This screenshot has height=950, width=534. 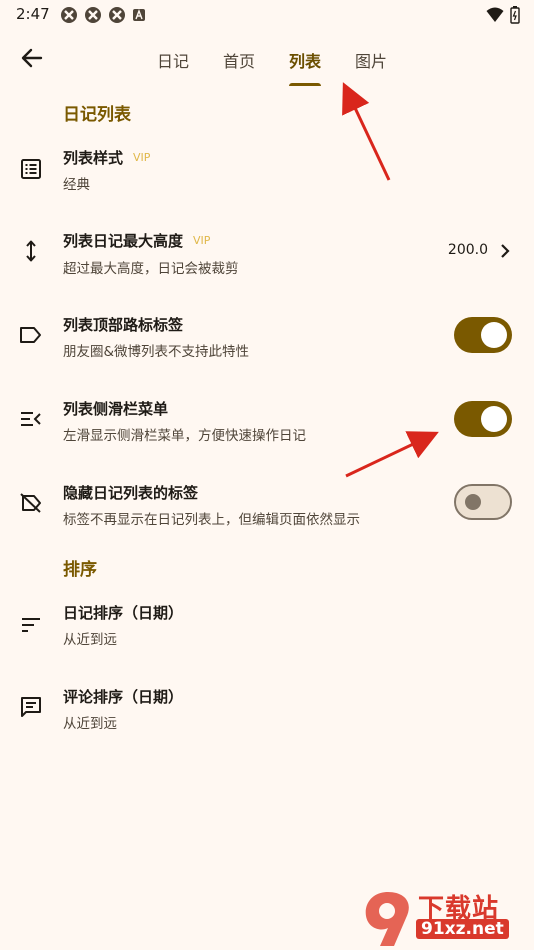 I want to click on setting-title: 列表样式 VIP, so click(x=106, y=157).